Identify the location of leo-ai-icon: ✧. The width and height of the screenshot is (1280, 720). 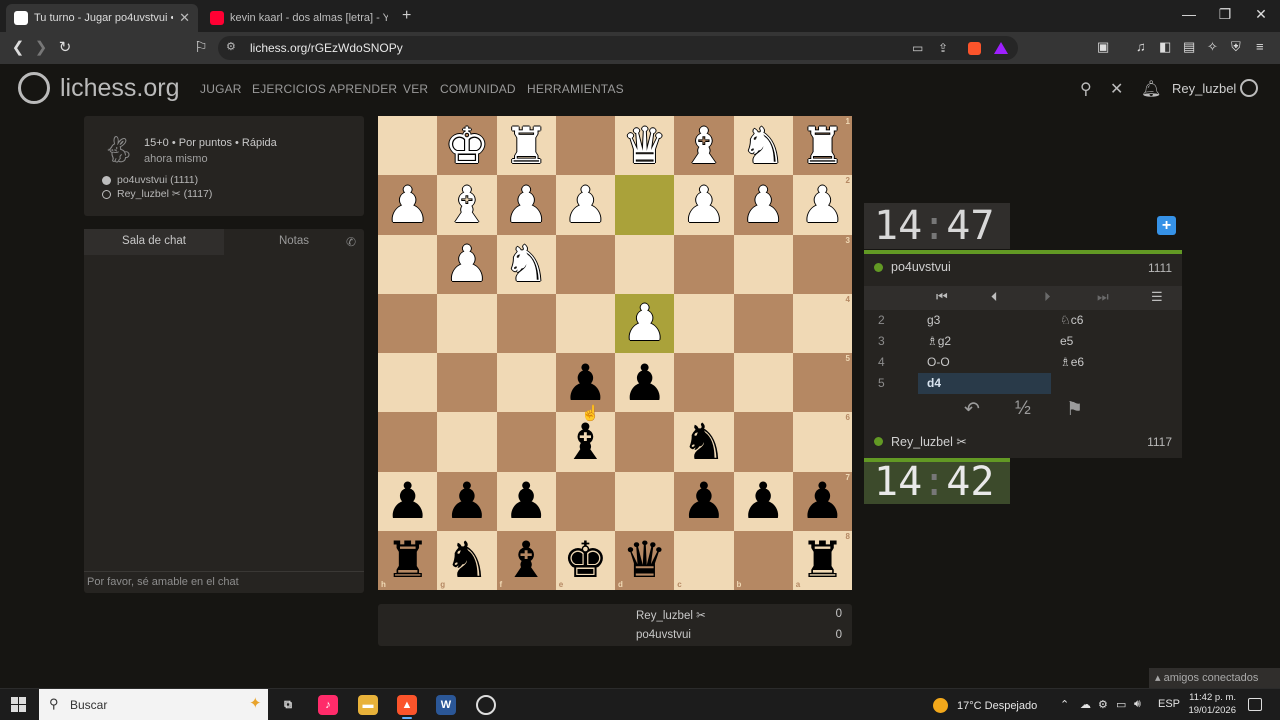
(1212, 47).